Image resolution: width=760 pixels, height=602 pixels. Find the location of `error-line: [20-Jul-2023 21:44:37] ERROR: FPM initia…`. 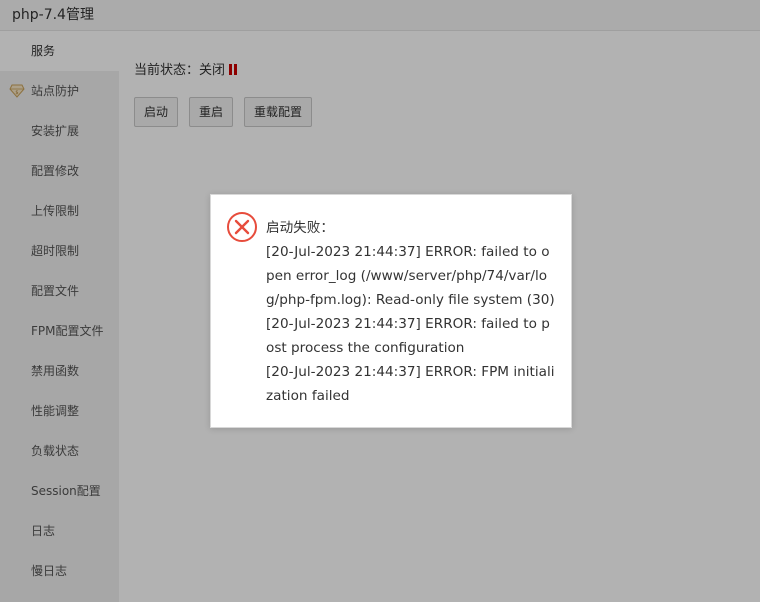

error-line: [20-Jul-2023 21:44:37] ERROR: FPM initia… is located at coordinates (410, 384).